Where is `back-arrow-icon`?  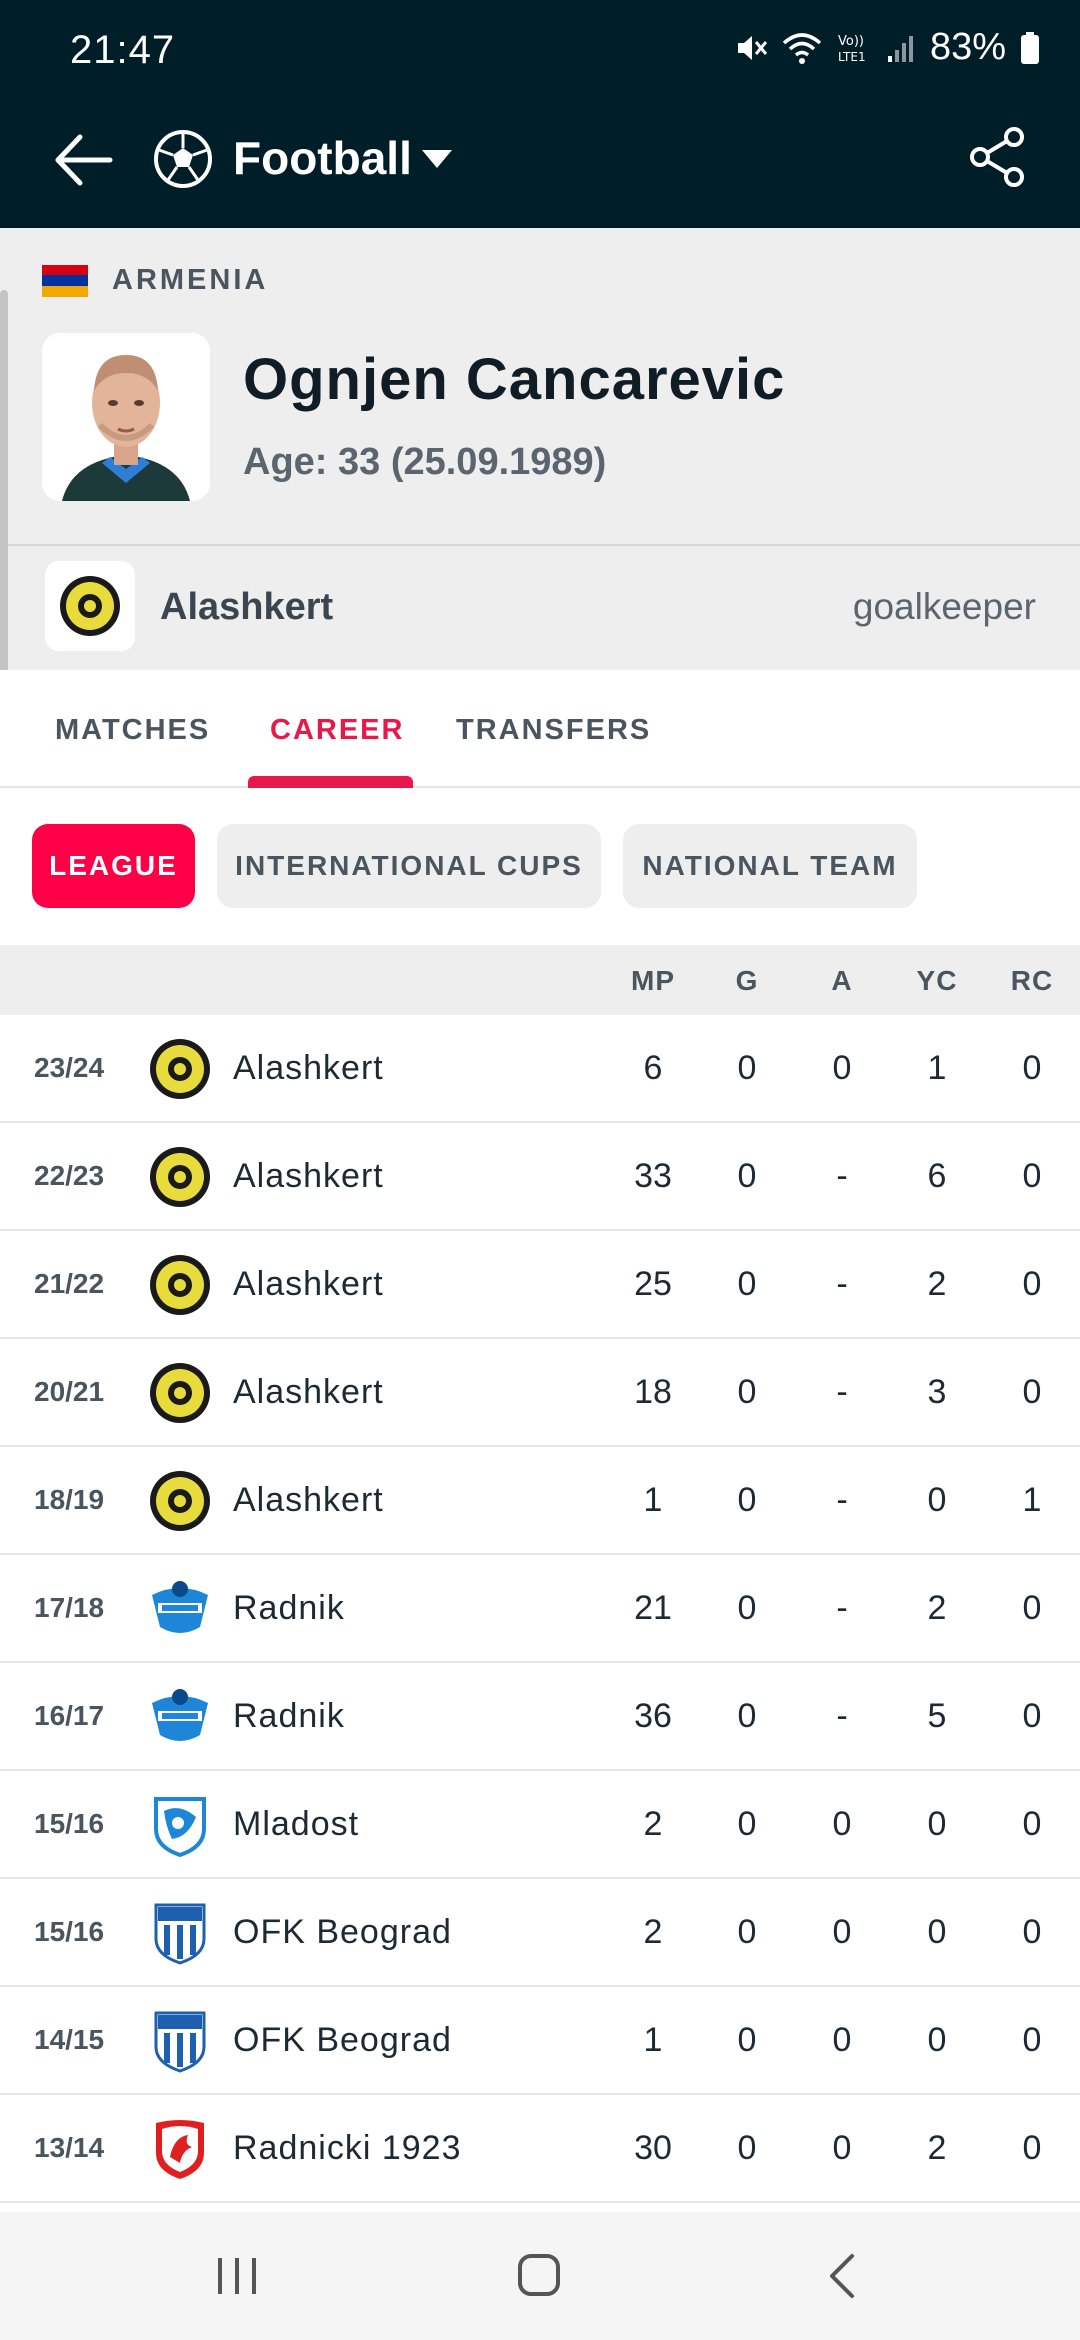 back-arrow-icon is located at coordinates (85, 160).